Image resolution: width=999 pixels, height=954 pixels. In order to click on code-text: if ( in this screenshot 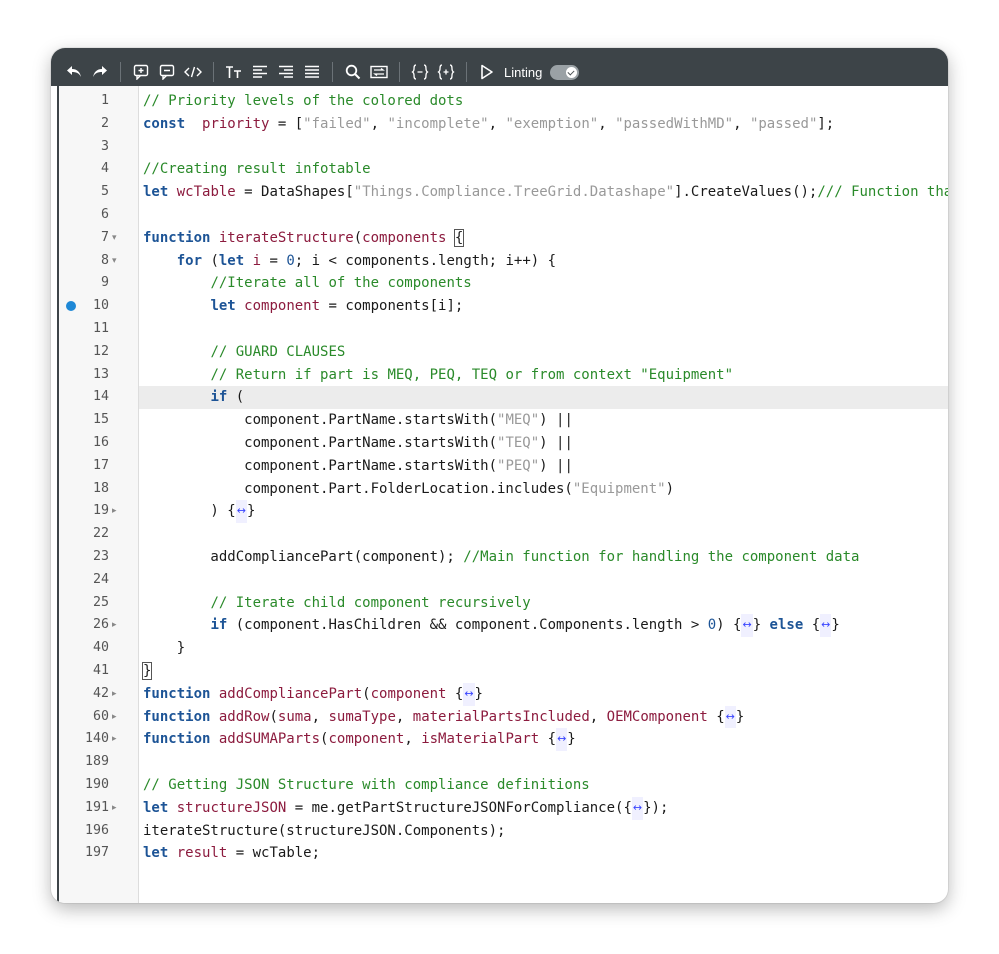, I will do `click(543, 398)`.